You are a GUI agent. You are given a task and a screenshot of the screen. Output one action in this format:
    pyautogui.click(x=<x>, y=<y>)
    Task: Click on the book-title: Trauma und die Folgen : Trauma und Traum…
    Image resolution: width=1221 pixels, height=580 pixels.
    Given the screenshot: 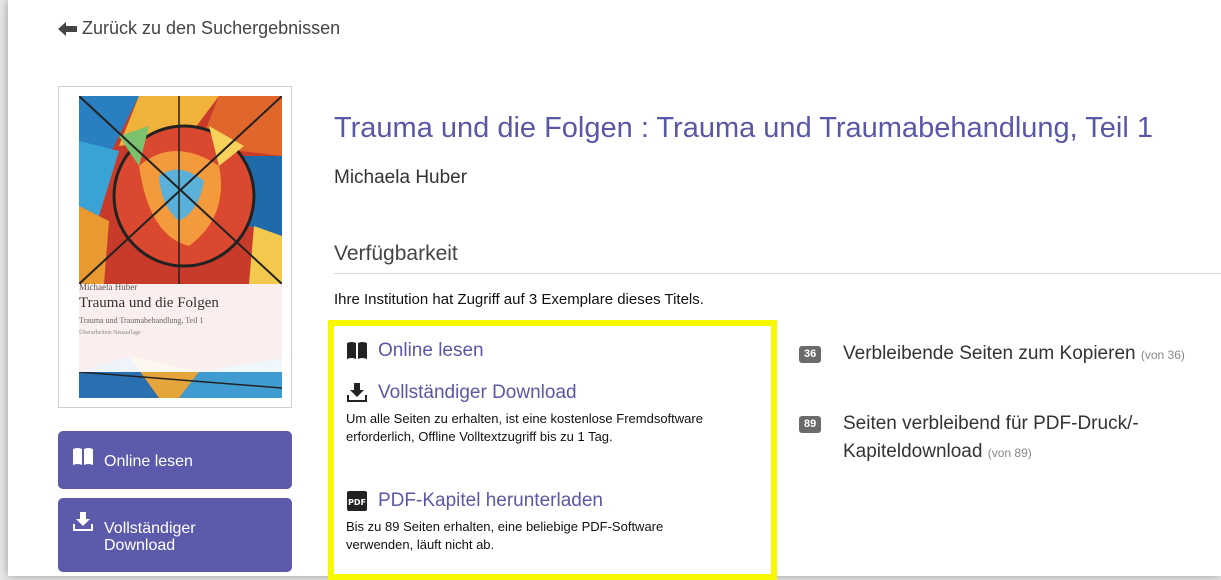 What is the action you would take?
    pyautogui.click(x=743, y=128)
    